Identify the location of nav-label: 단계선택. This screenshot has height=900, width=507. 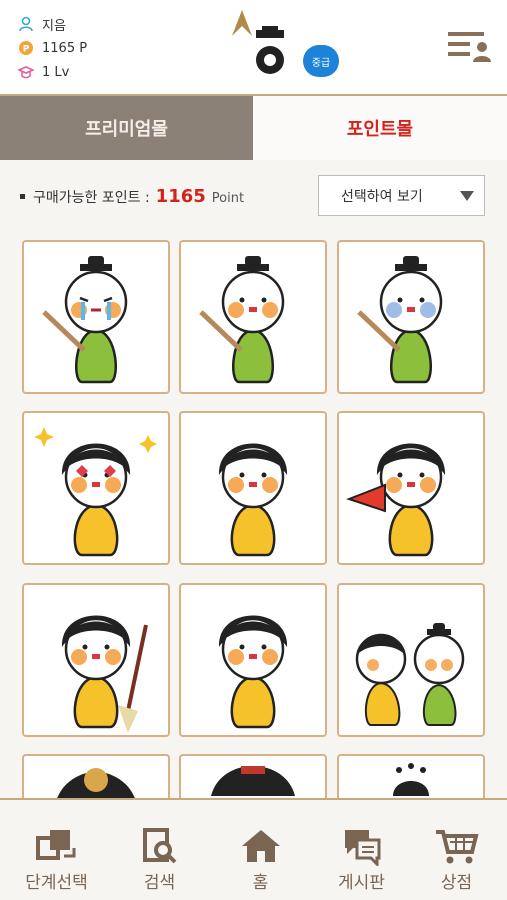
(56, 883).